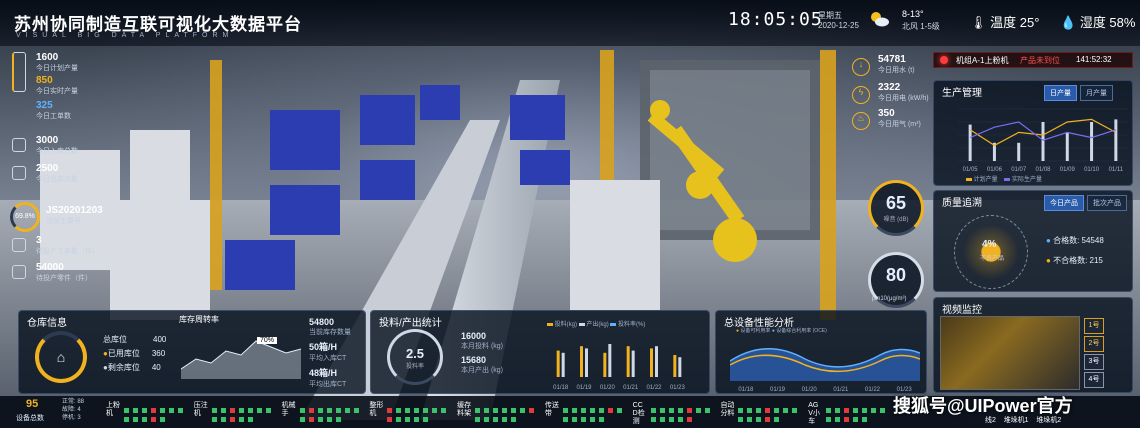 This screenshot has width=1140, height=428. What do you see at coordinates (115, 339) in the screenshot?
I see `row-total-label: 总库位` at bounding box center [115, 339].